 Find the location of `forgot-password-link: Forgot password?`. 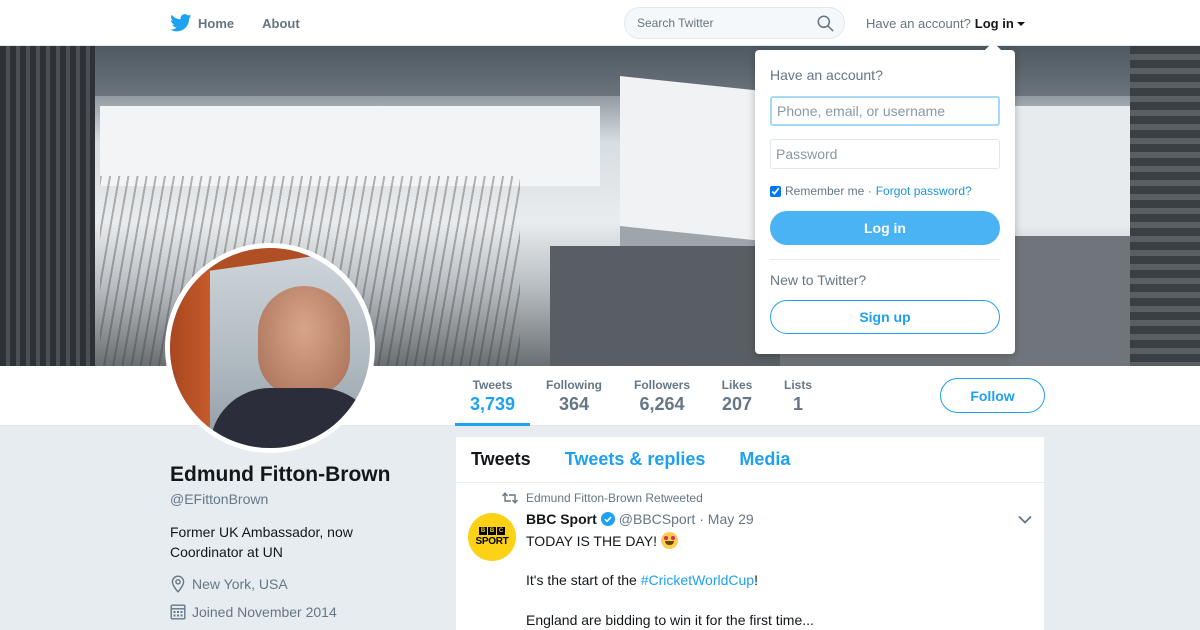

forgot-password-link: Forgot password? is located at coordinates (924, 191).